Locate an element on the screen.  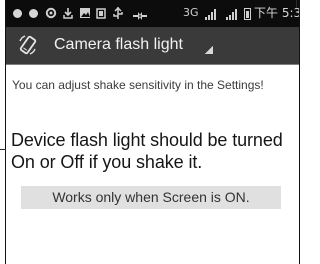
download-icon is located at coordinates (68, 13).